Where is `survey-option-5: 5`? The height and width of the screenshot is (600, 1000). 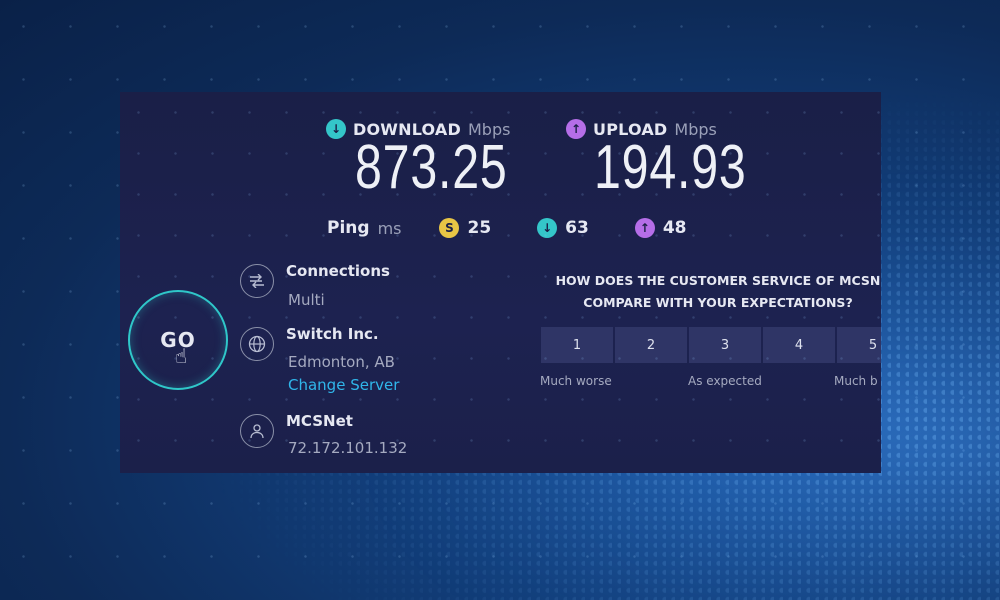
survey-option-5: 5 is located at coordinates (859, 345).